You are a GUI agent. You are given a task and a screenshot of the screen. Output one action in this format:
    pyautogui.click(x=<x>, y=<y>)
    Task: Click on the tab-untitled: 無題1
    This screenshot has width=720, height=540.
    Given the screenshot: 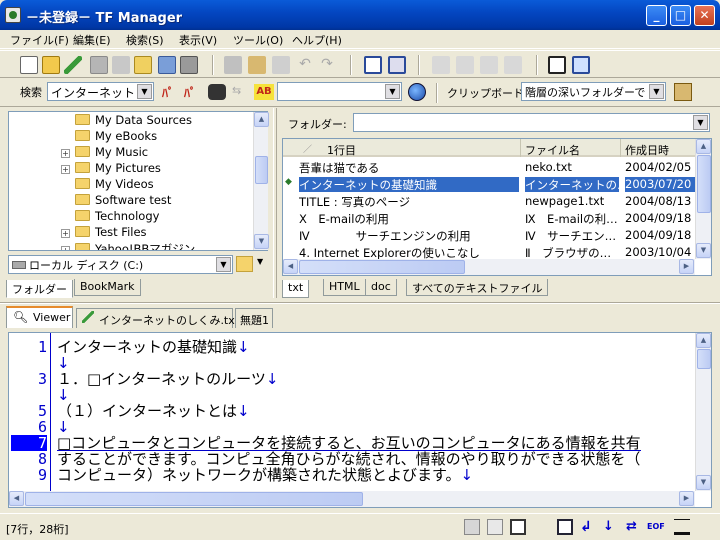 What is the action you would take?
    pyautogui.click(x=254, y=318)
    